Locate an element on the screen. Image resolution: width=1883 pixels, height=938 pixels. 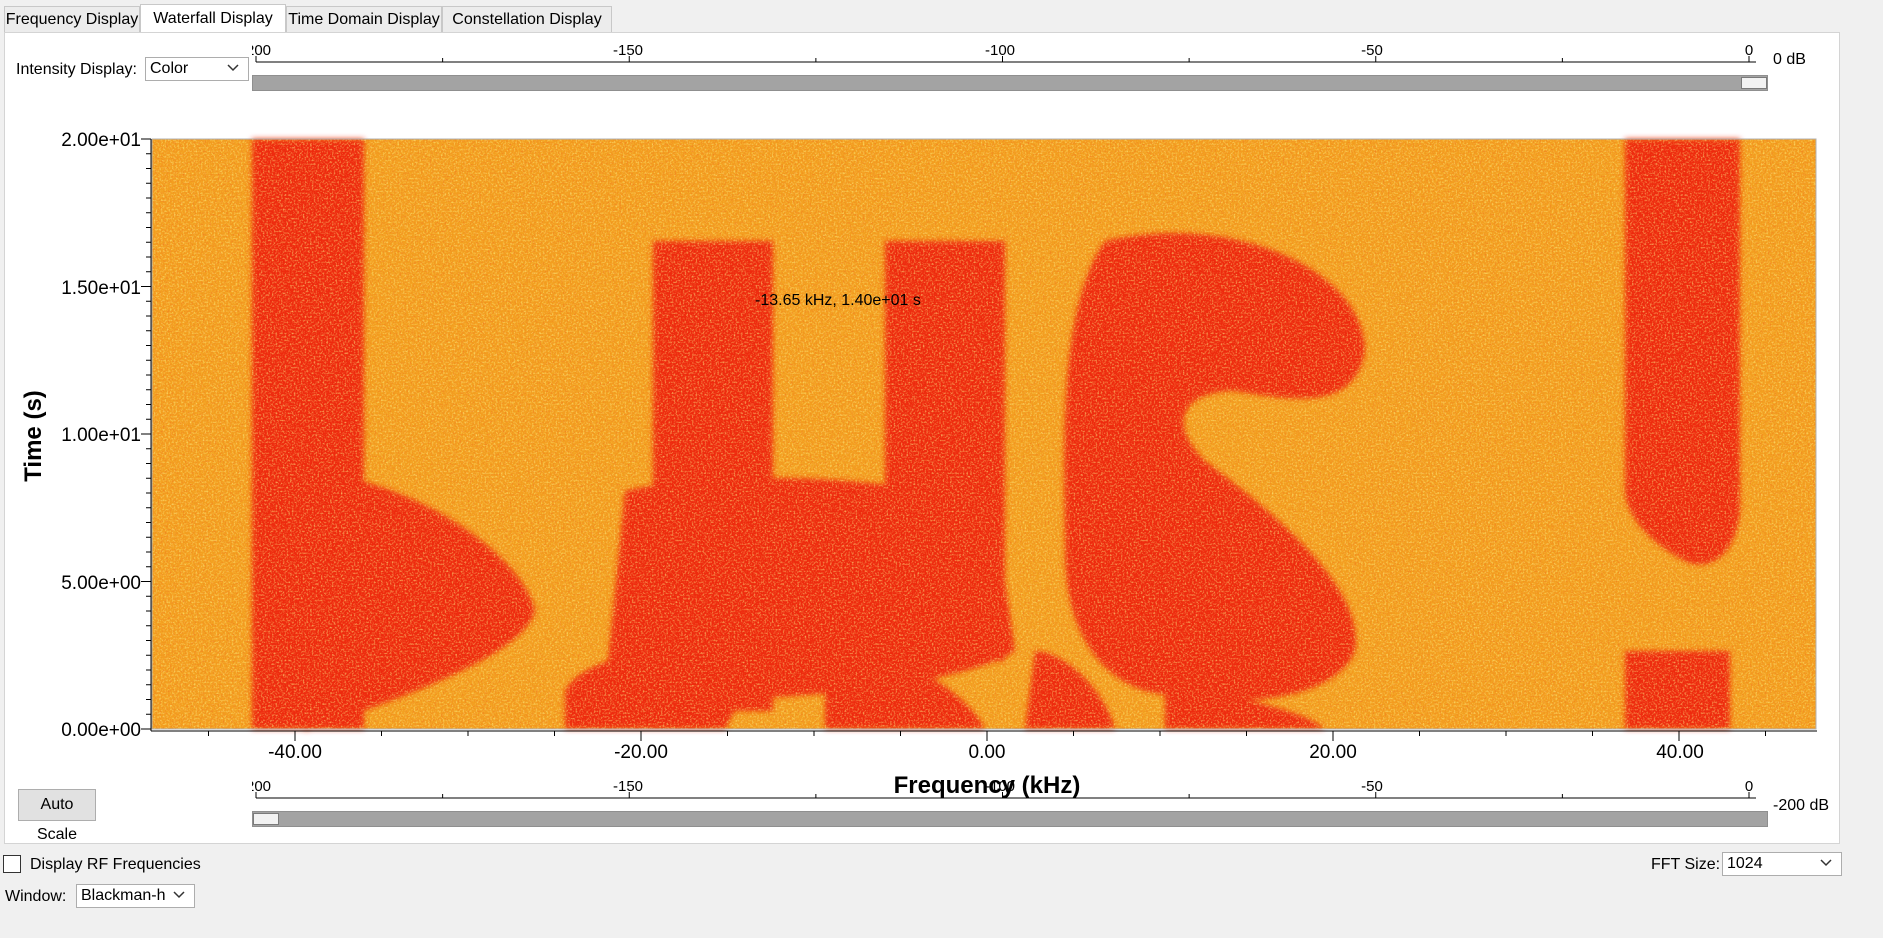
intensity-display-select: Color is located at coordinates (197, 69).